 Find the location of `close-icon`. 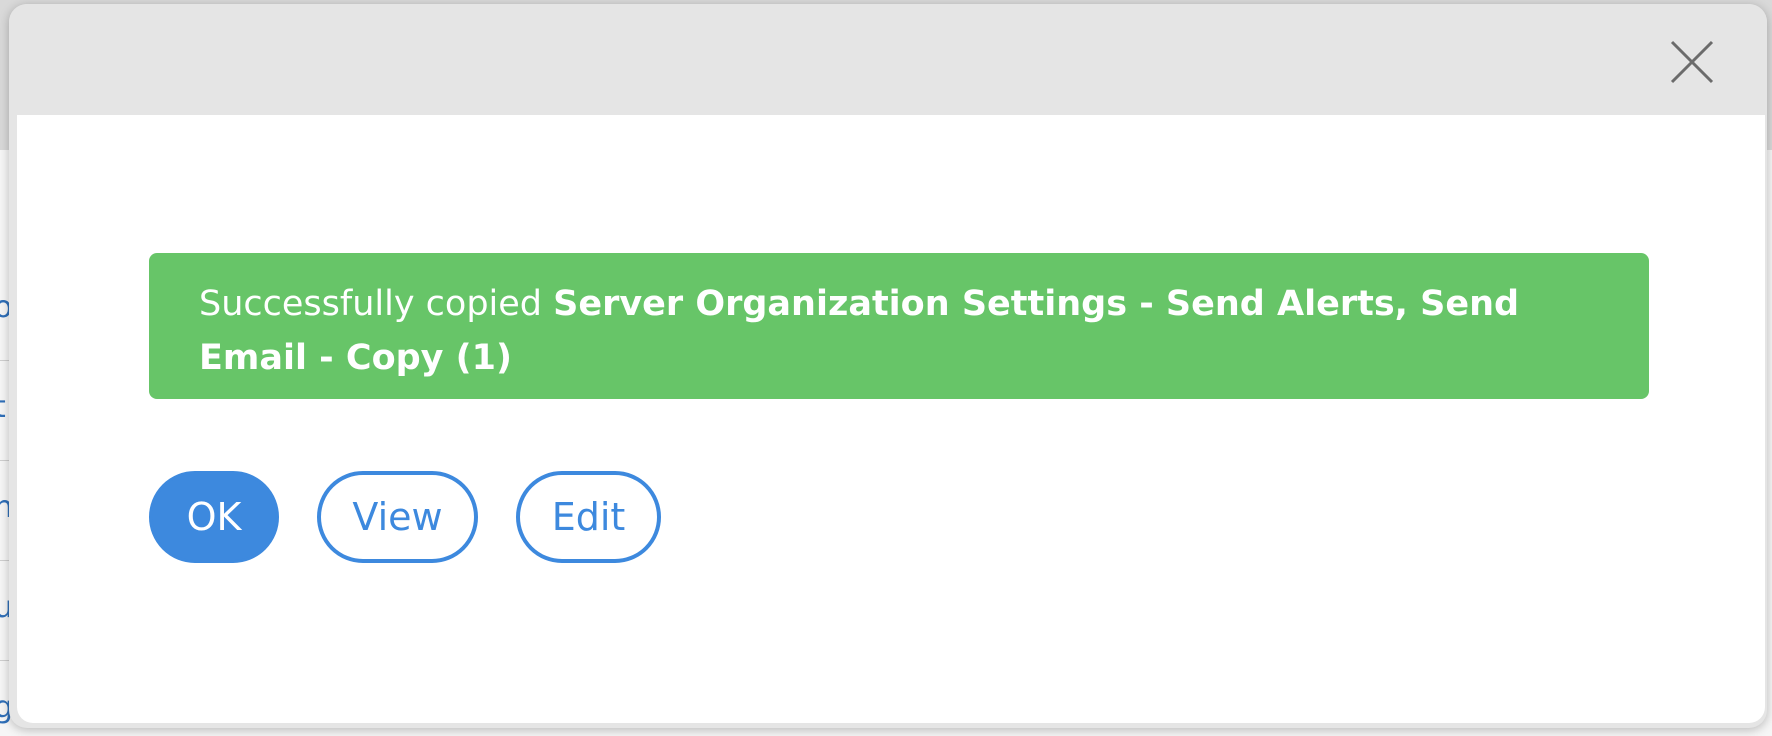

close-icon is located at coordinates (1692, 62).